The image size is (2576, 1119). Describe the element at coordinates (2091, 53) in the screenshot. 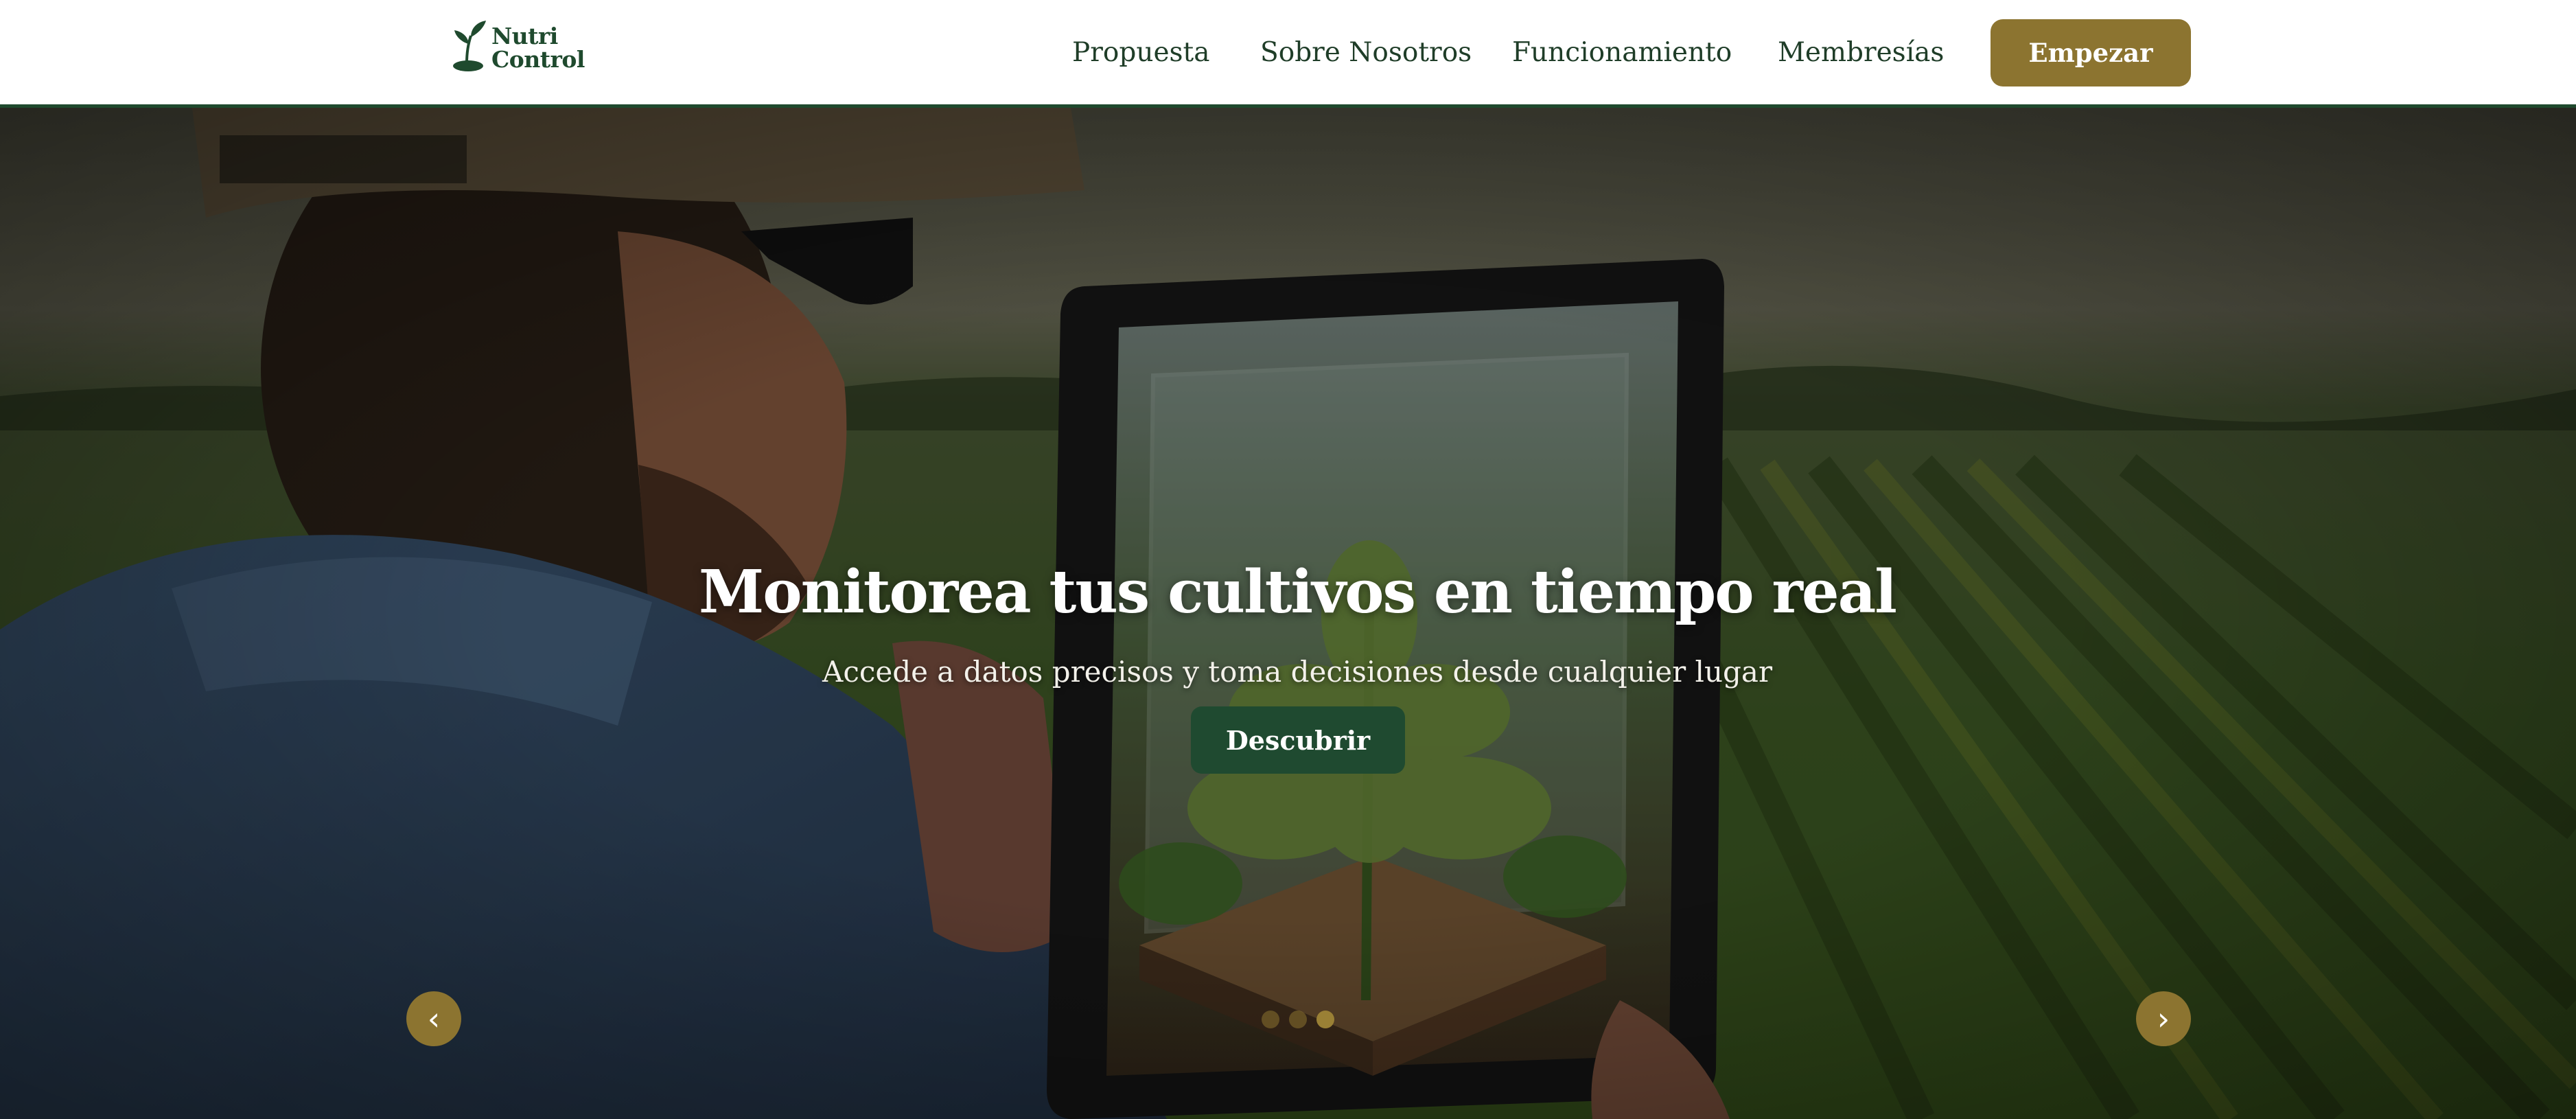

I see `start-button: Empezar` at that location.